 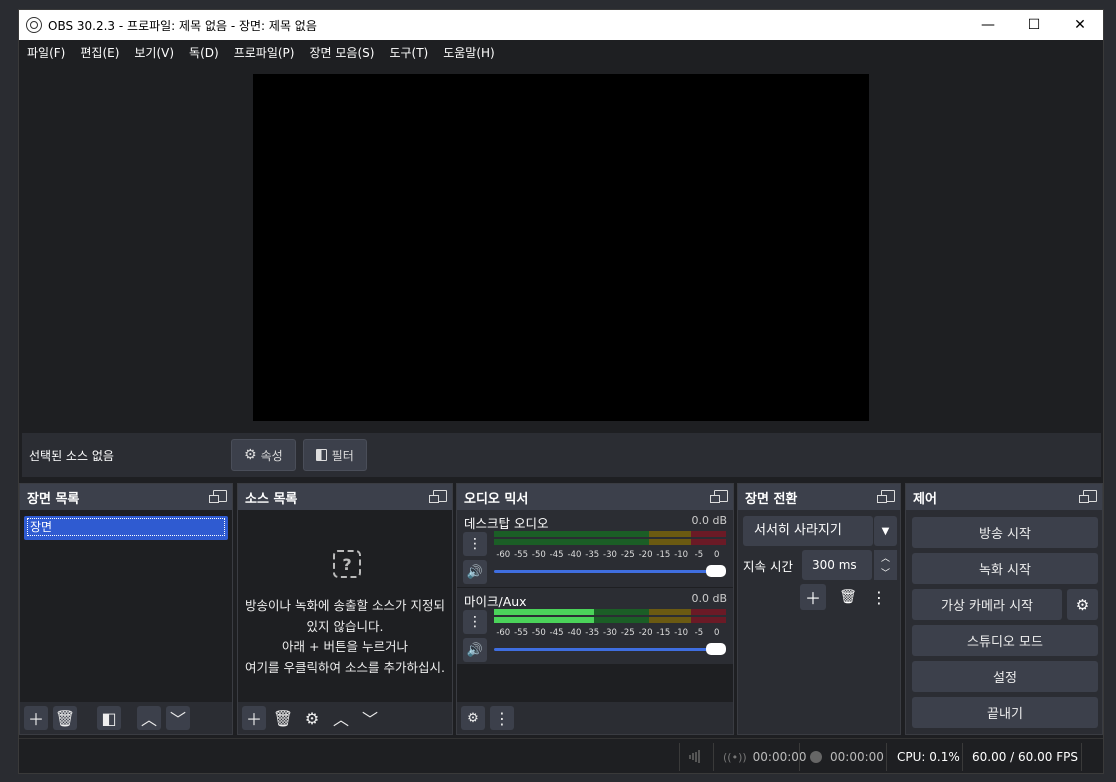 What do you see at coordinates (408, 52) in the screenshot?
I see `menu-tools: 도구(T)` at bounding box center [408, 52].